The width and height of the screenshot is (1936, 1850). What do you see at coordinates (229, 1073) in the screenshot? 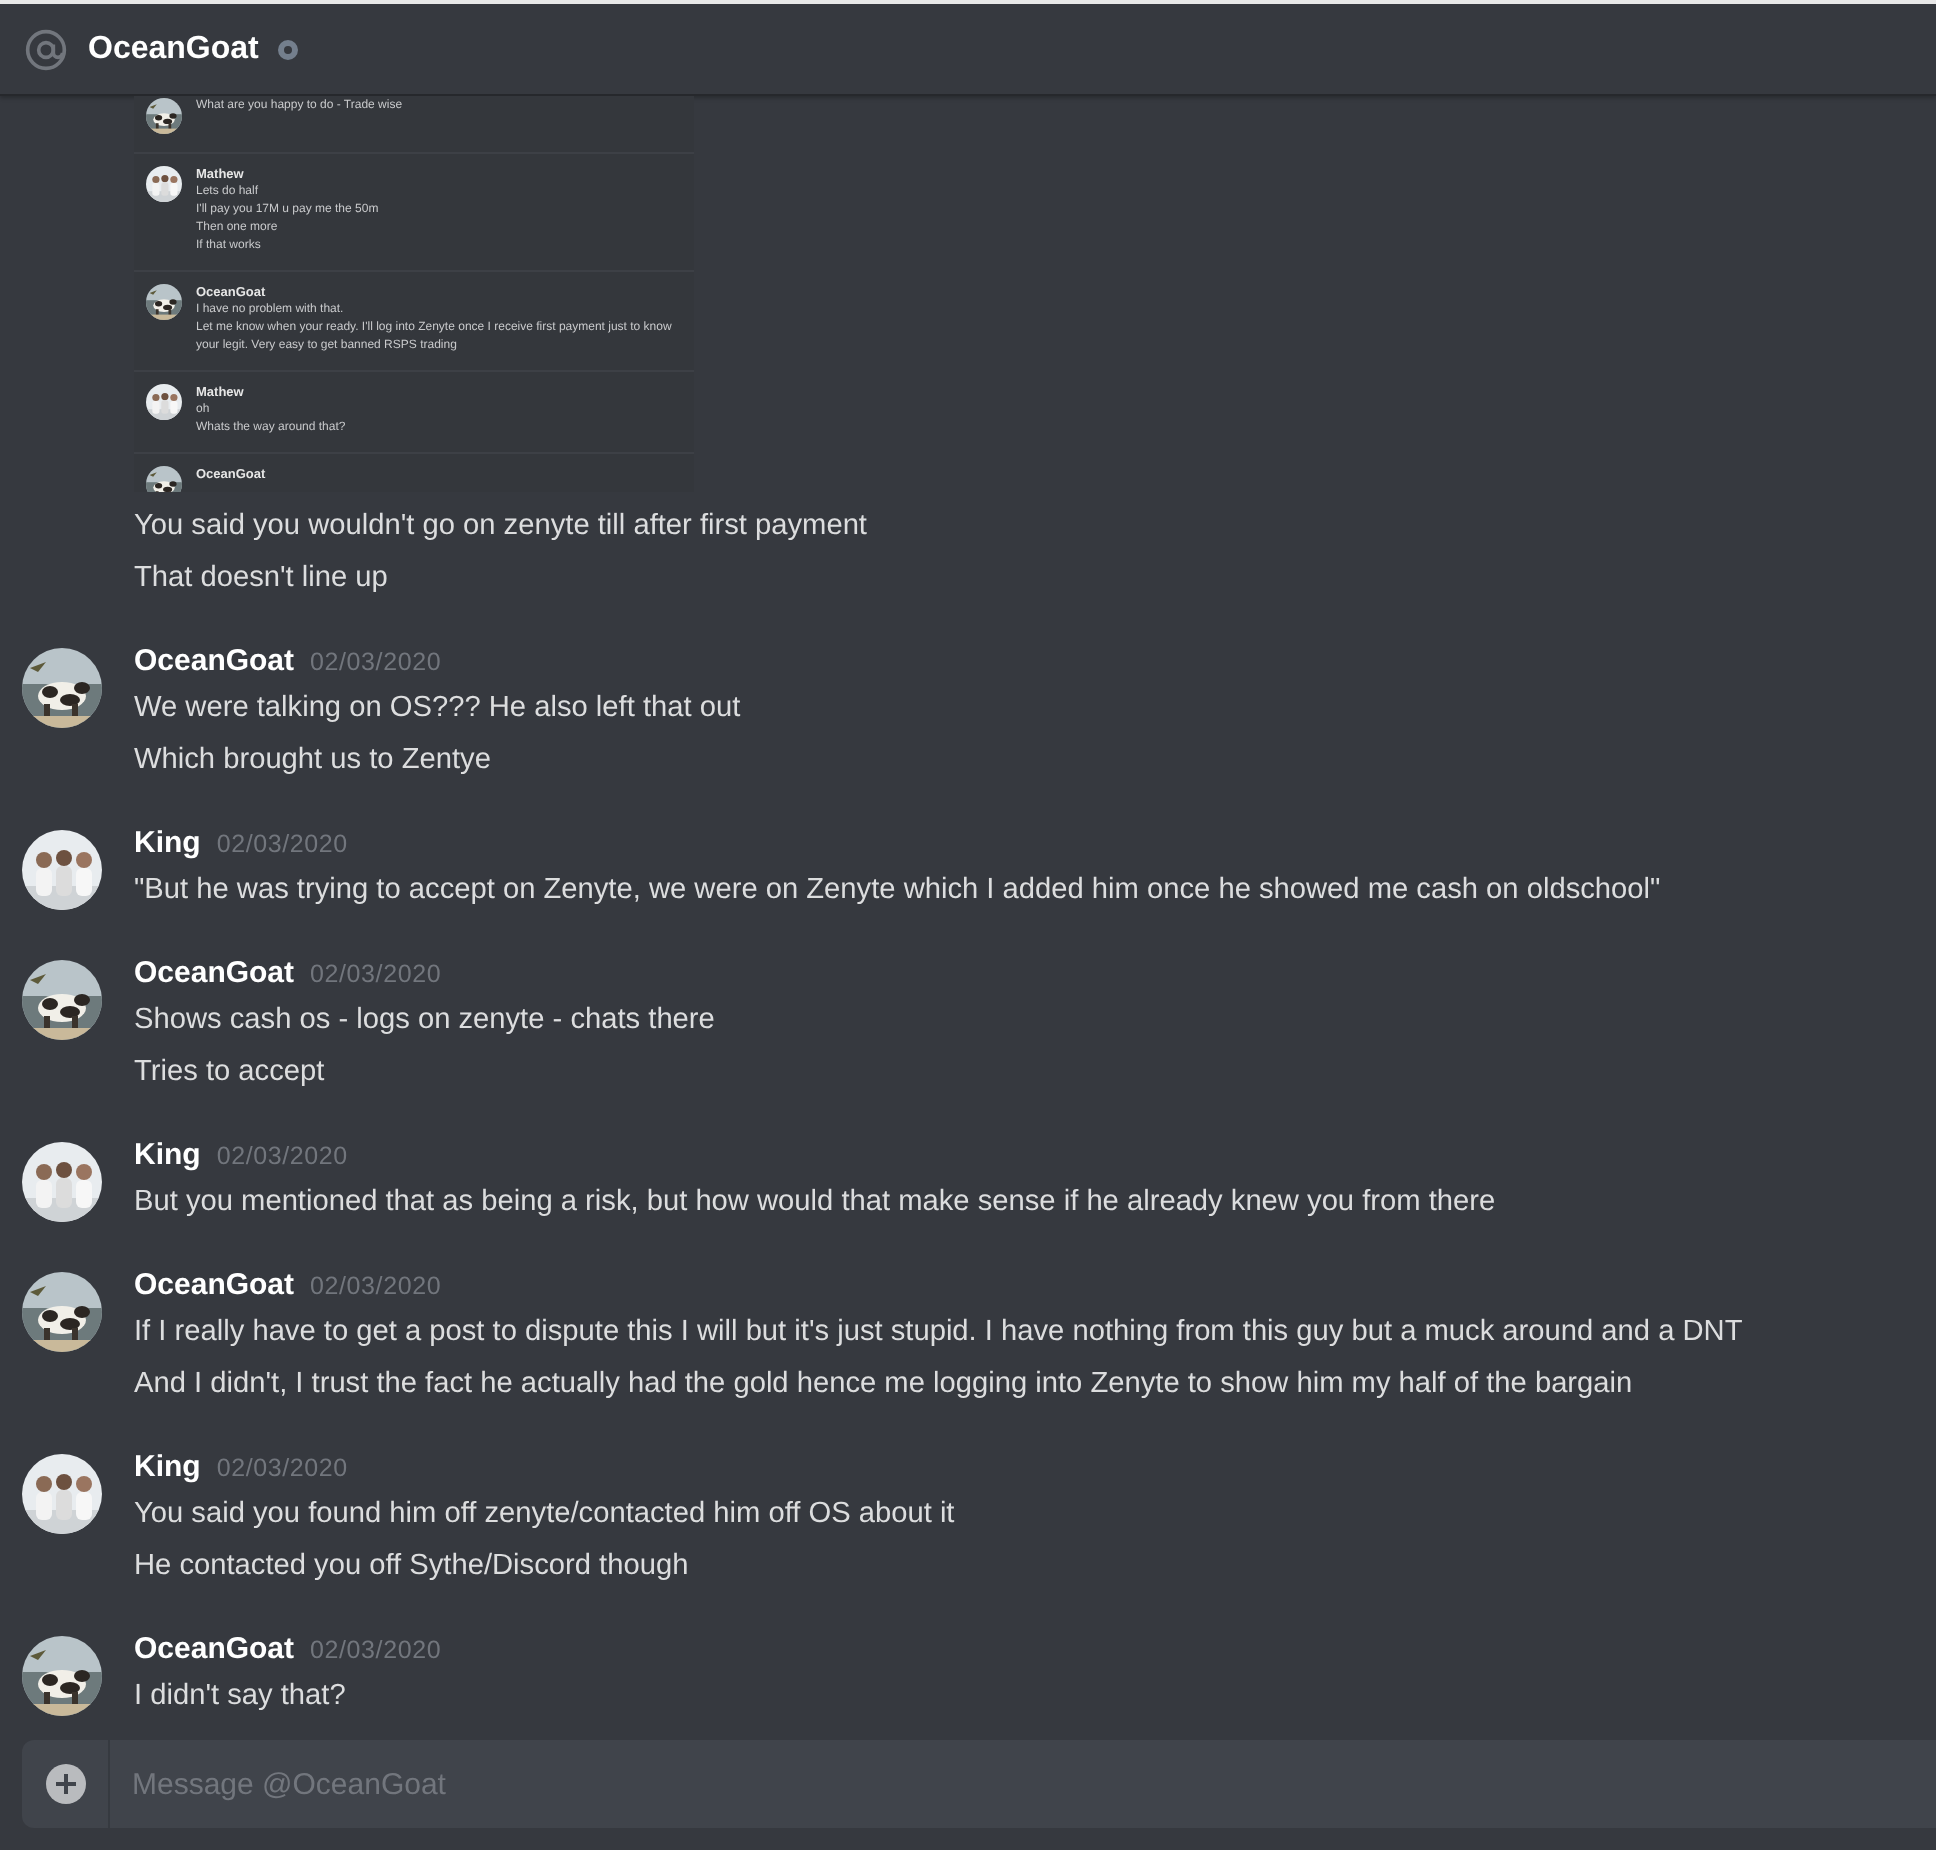
I see `message-text: Tries to accept` at bounding box center [229, 1073].